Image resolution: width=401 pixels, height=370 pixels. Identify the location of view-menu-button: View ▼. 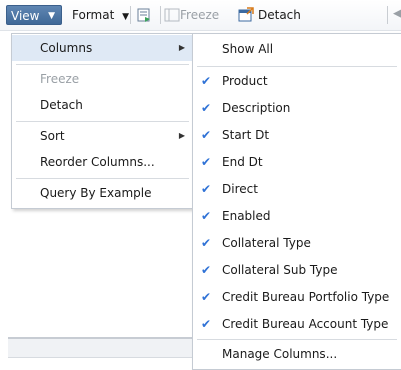
(34, 15).